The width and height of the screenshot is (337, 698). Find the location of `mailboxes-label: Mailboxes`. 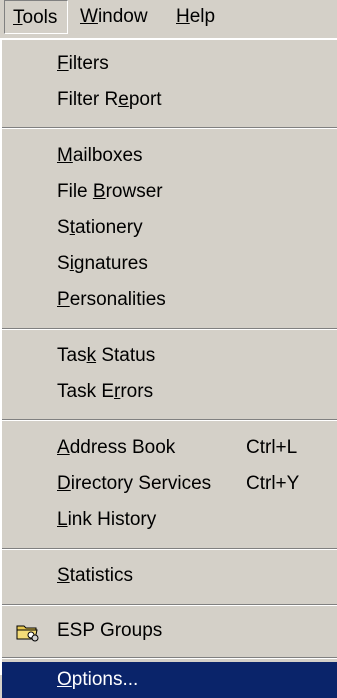

mailboxes-label: Mailboxes is located at coordinates (100, 155).